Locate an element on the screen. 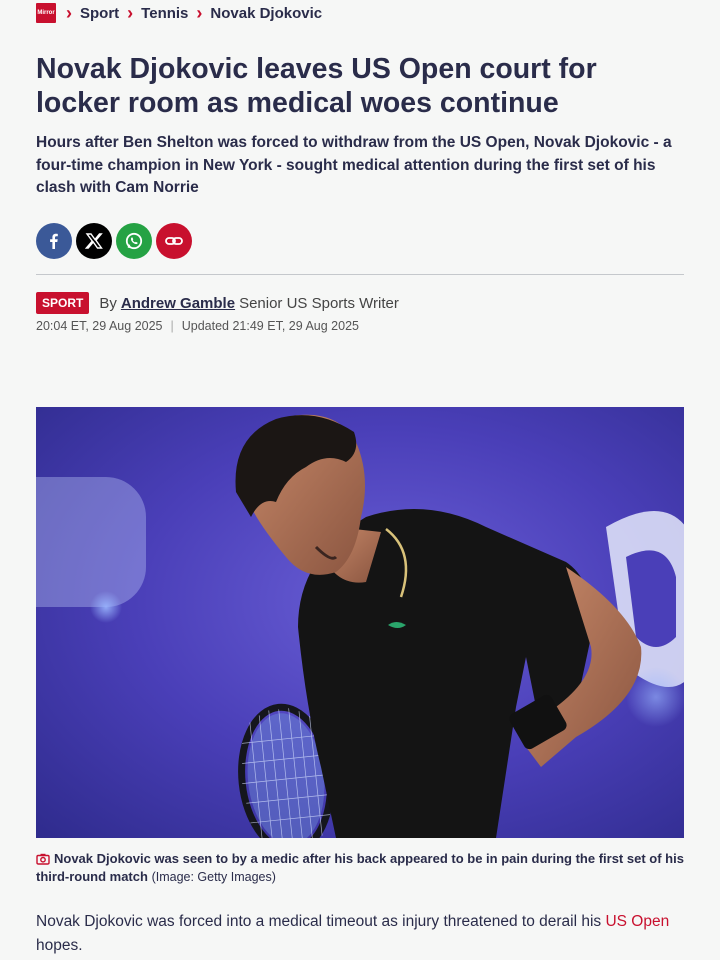 The image size is (720, 960). us-open-link: US Open is located at coordinates (637, 921).